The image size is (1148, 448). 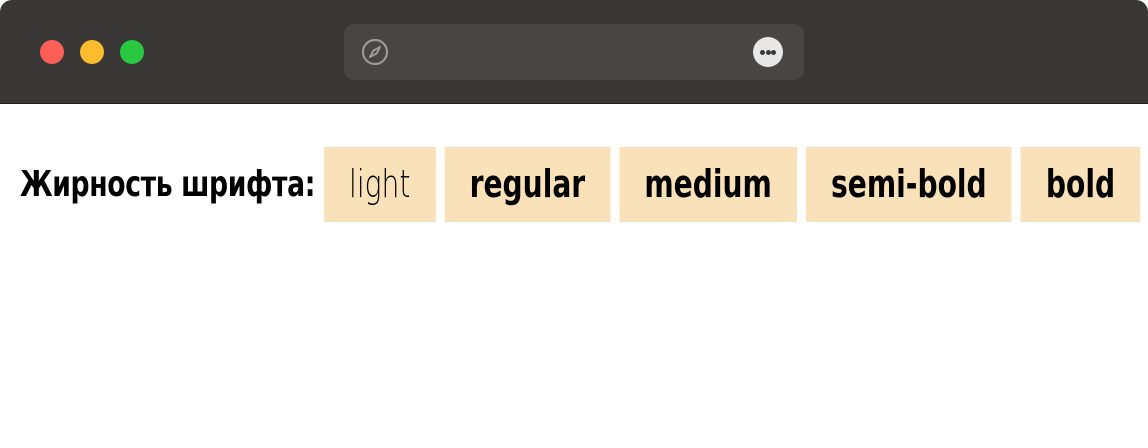 What do you see at coordinates (708, 184) in the screenshot?
I see `chip-medium: medium` at bounding box center [708, 184].